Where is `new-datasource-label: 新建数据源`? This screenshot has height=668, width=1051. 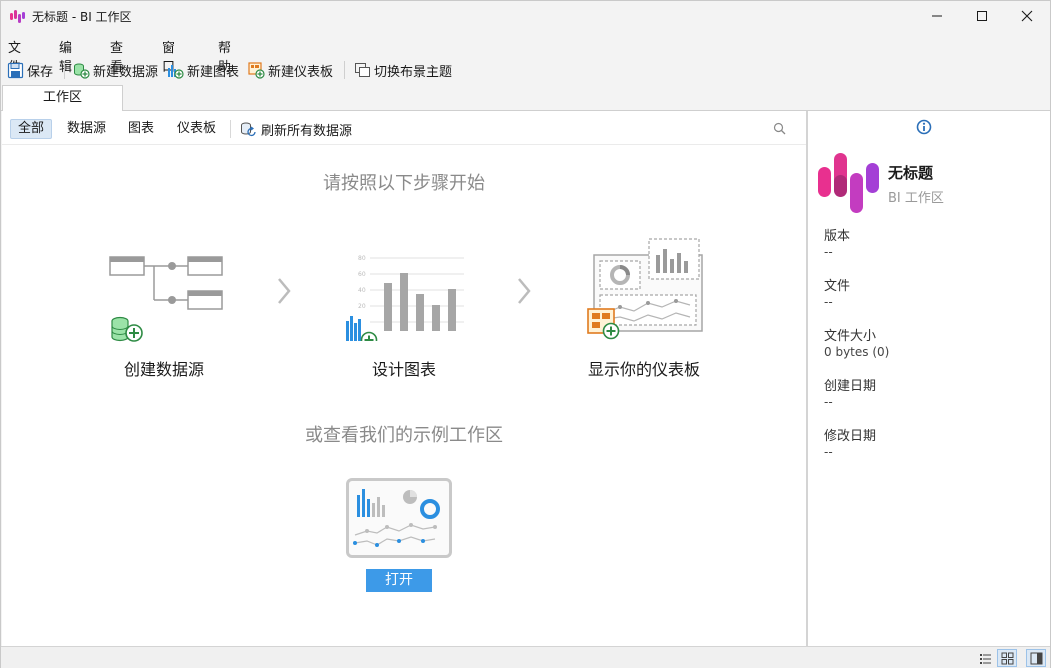 new-datasource-label: 新建数据源 is located at coordinates (126, 72).